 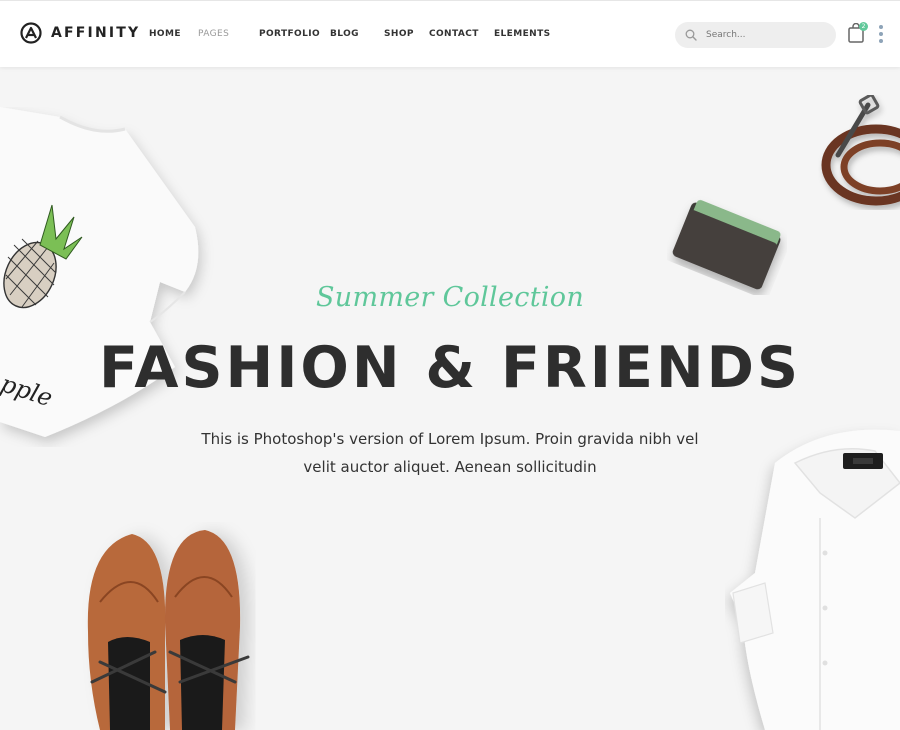 I want to click on nav-item-contact: CONTACT, so click(x=454, y=34).